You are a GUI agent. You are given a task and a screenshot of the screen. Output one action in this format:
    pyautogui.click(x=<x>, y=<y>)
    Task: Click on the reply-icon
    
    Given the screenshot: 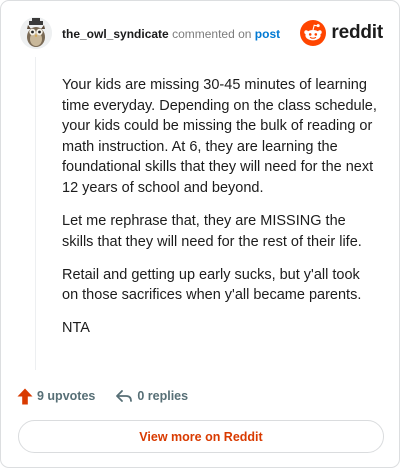 What is the action you would take?
    pyautogui.click(x=124, y=396)
    